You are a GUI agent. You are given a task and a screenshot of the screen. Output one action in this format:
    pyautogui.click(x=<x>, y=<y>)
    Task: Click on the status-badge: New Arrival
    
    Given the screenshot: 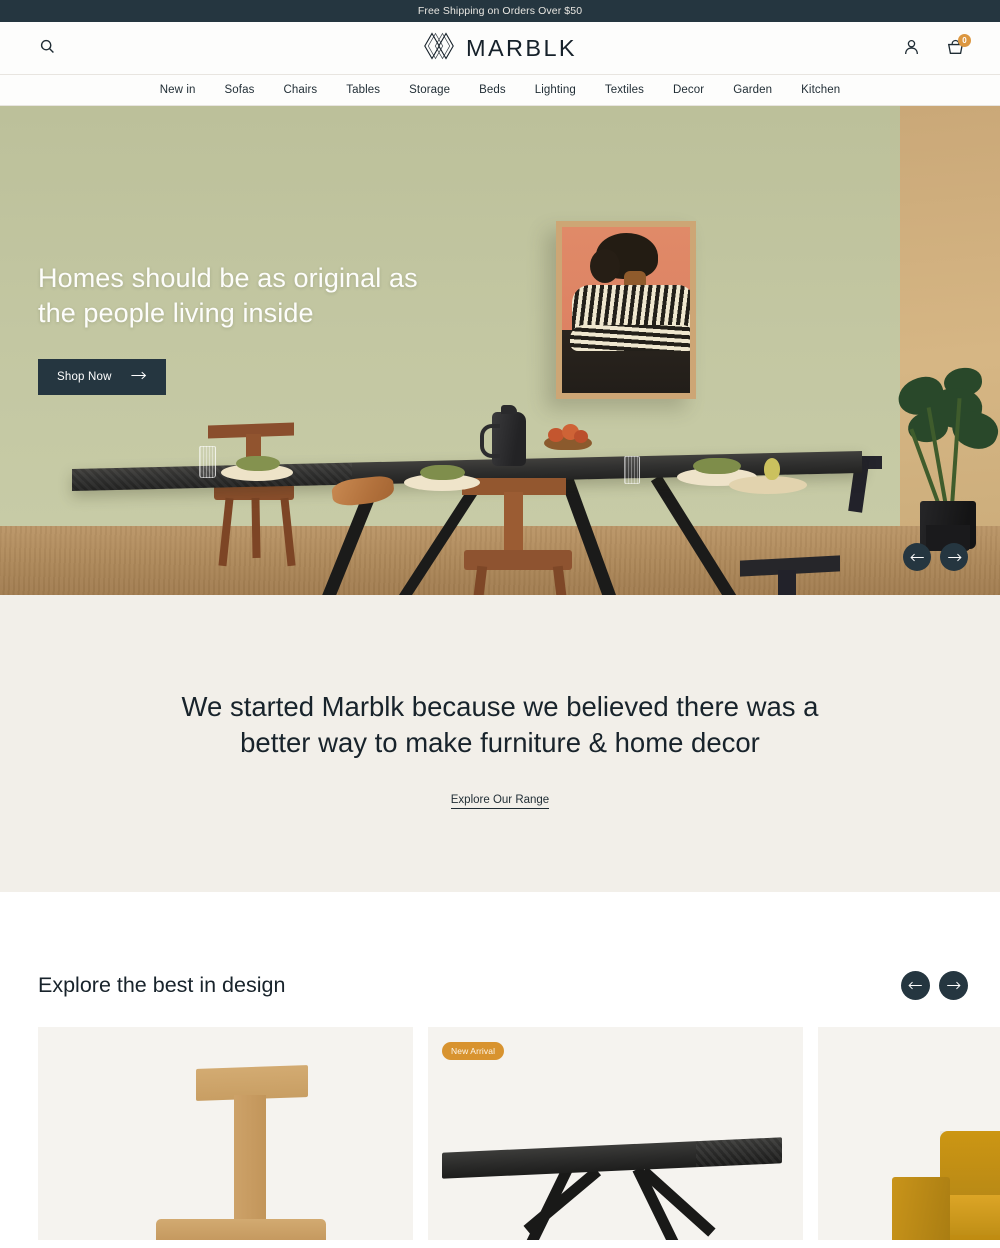 What is the action you would take?
    pyautogui.click(x=473, y=1051)
    